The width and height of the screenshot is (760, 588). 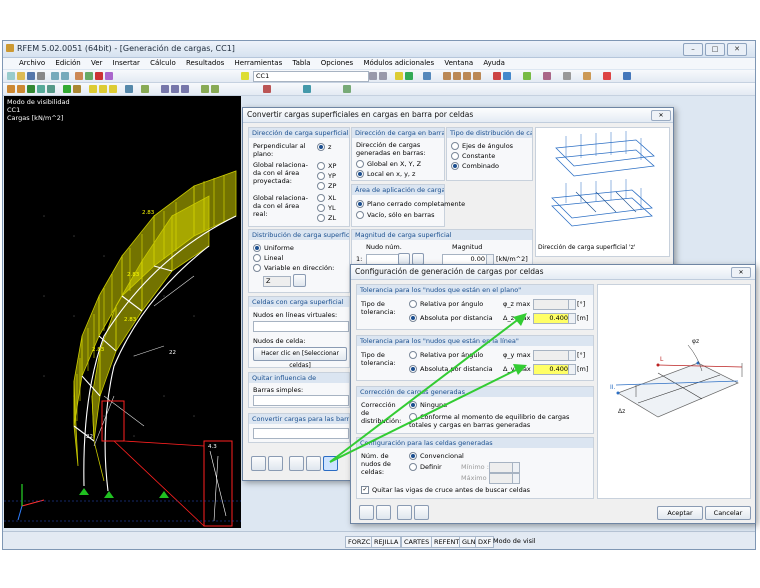 I want to click on load-member-icon, so click(x=103, y=89).